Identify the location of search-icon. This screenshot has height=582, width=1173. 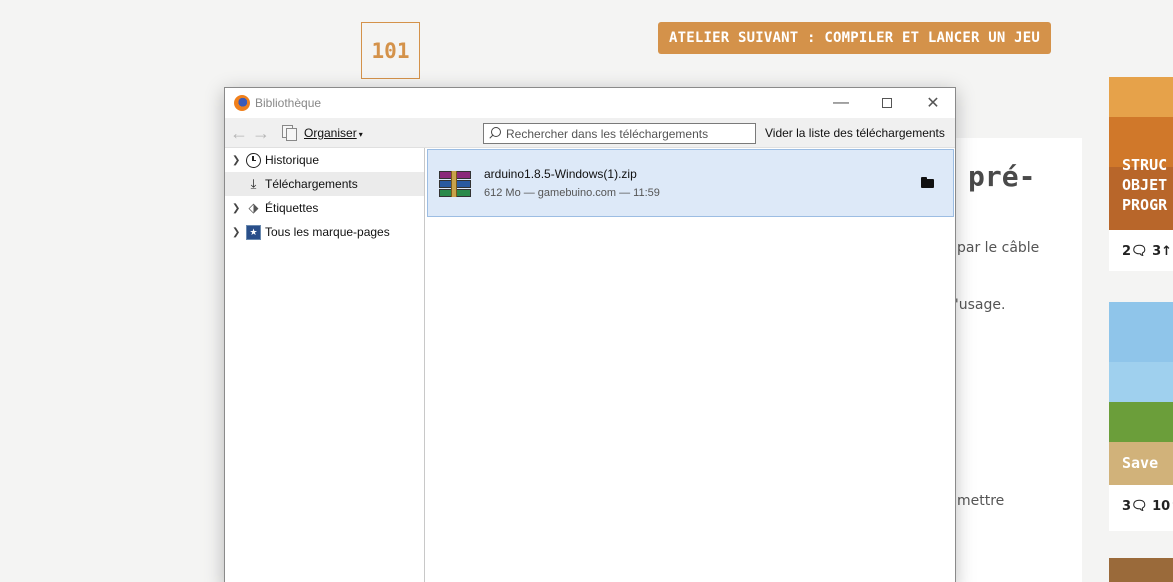
(495, 133).